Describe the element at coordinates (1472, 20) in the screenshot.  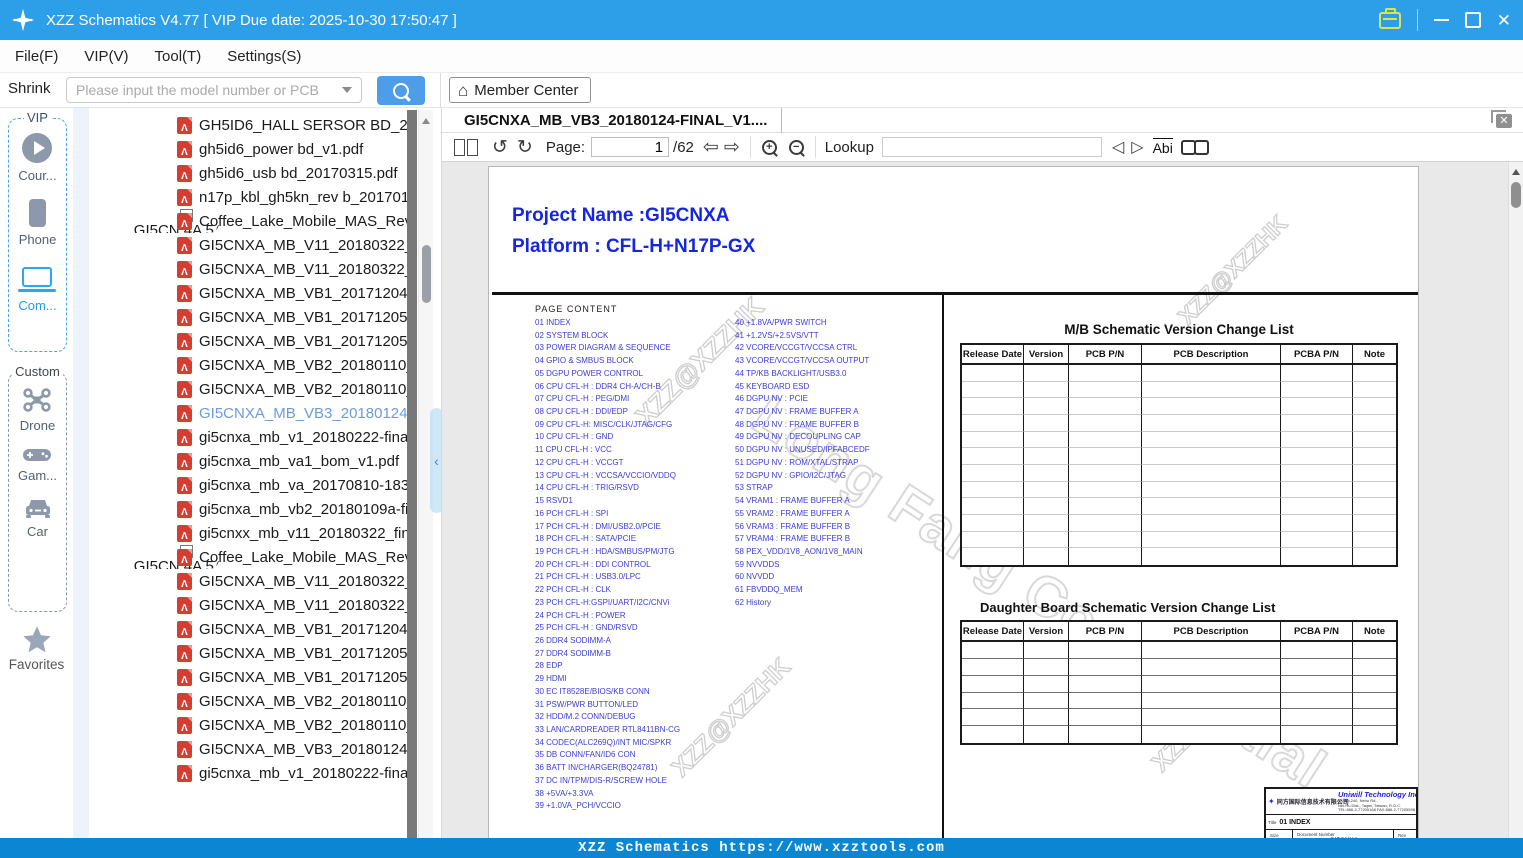
I see `maximize-button` at that location.